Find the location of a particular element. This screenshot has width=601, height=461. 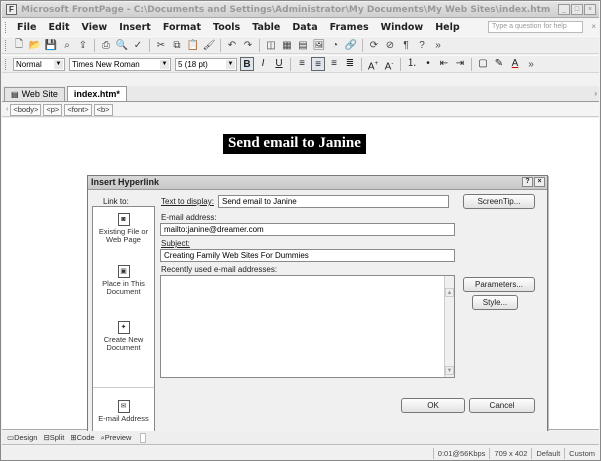

justify-icon: ≣ is located at coordinates (350, 64).